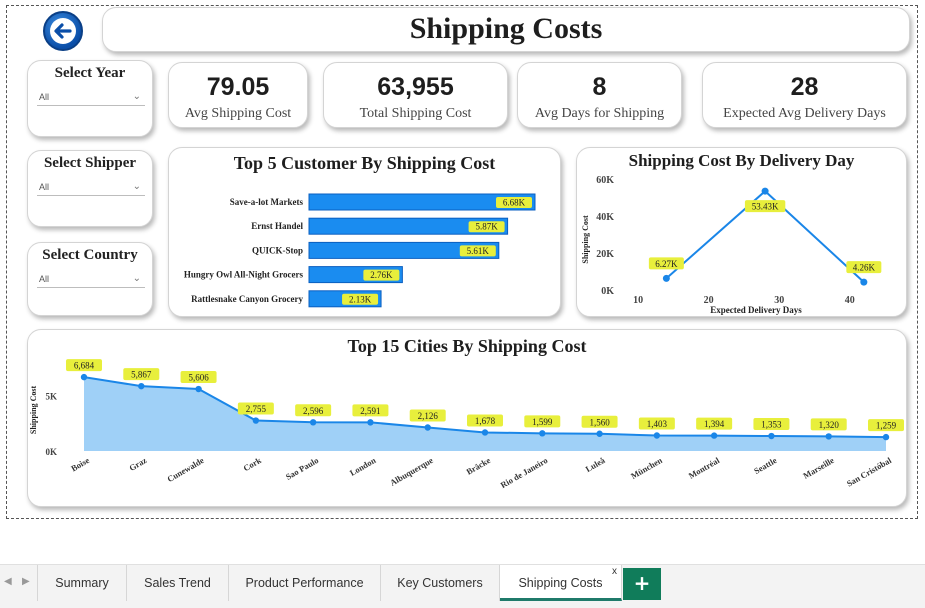 Image resolution: width=925 pixels, height=608 pixels. I want to click on slicer-country-value: All, so click(44, 279).